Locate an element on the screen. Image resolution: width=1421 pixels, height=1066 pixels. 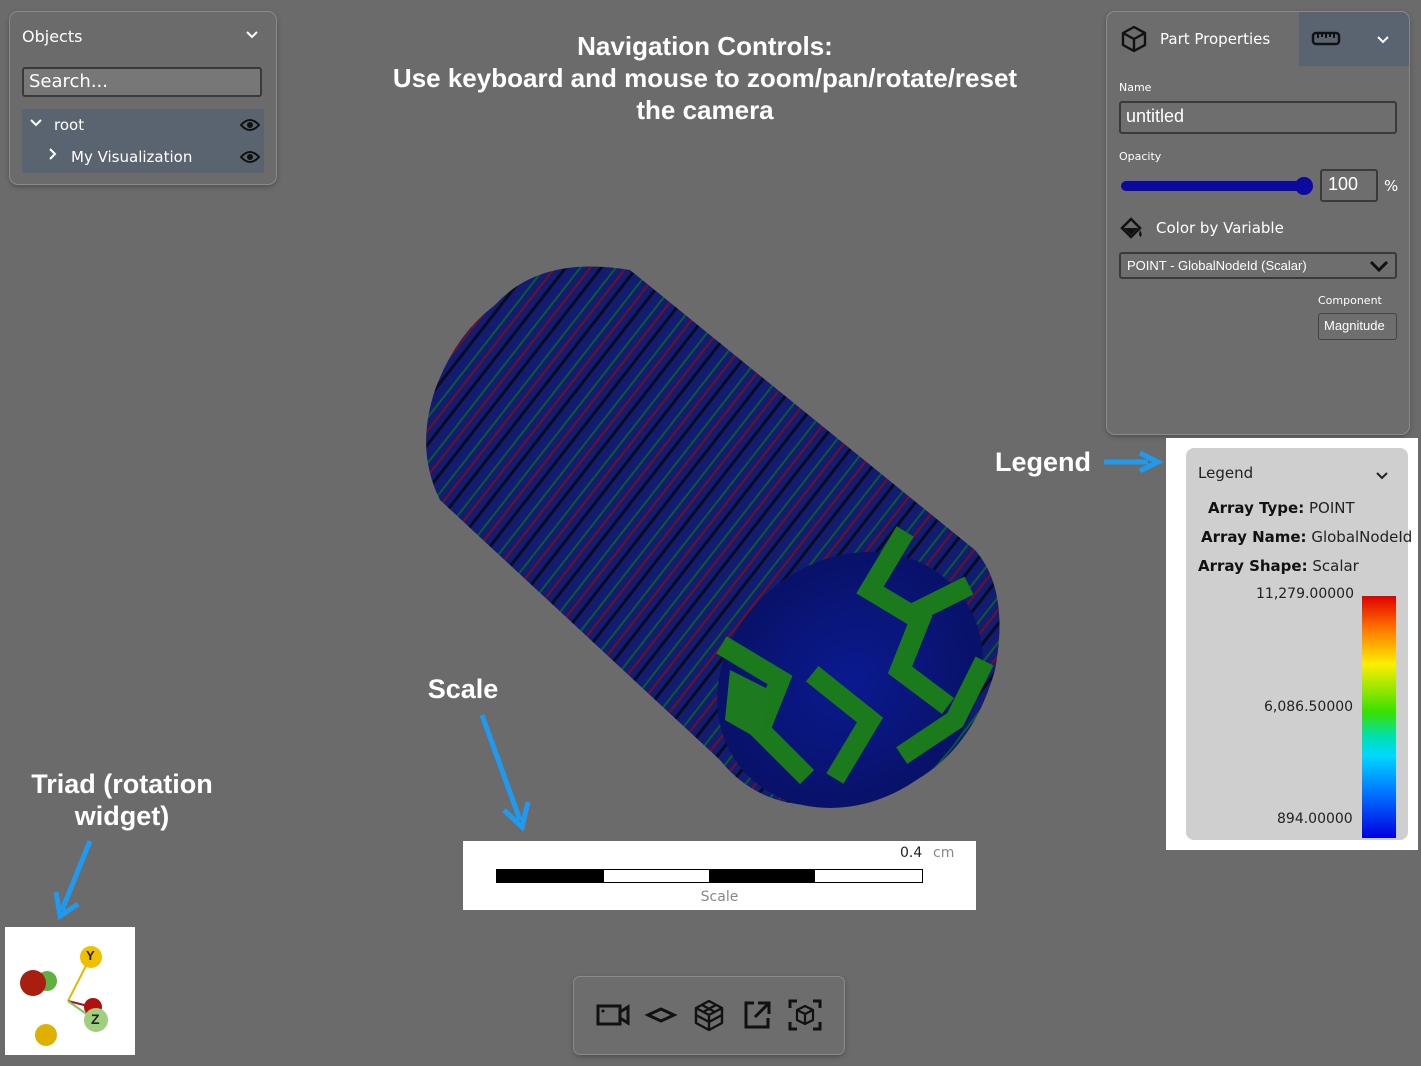
opacity-input: 100 is located at coordinates (1349, 185).